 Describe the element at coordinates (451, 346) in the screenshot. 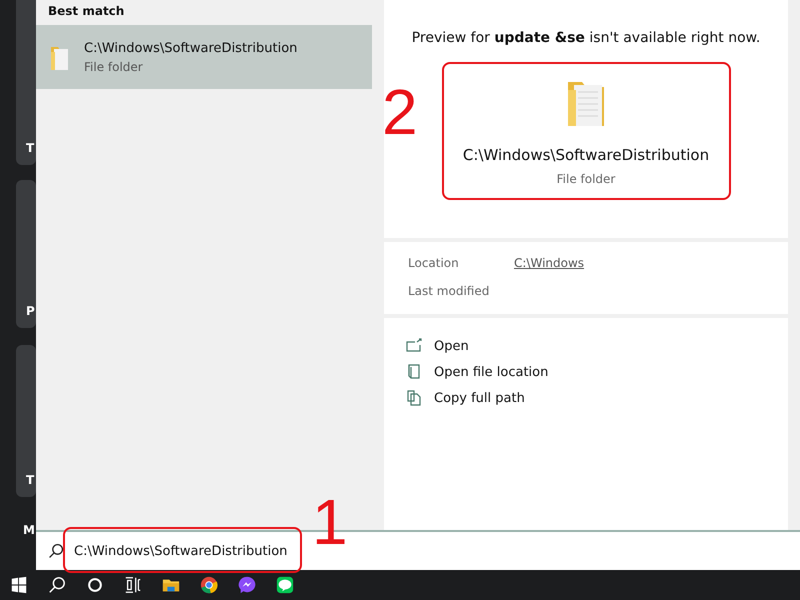

I see `action-link: Open` at that location.